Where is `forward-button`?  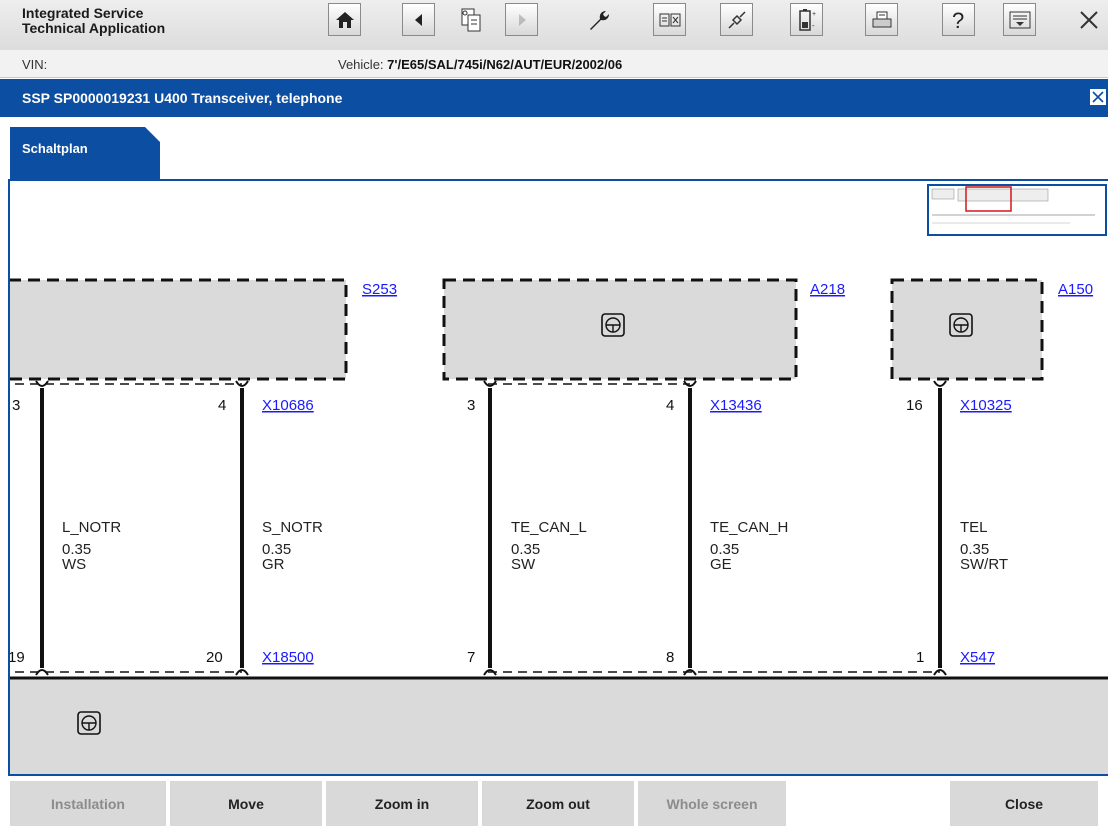
forward-button is located at coordinates (521, 19).